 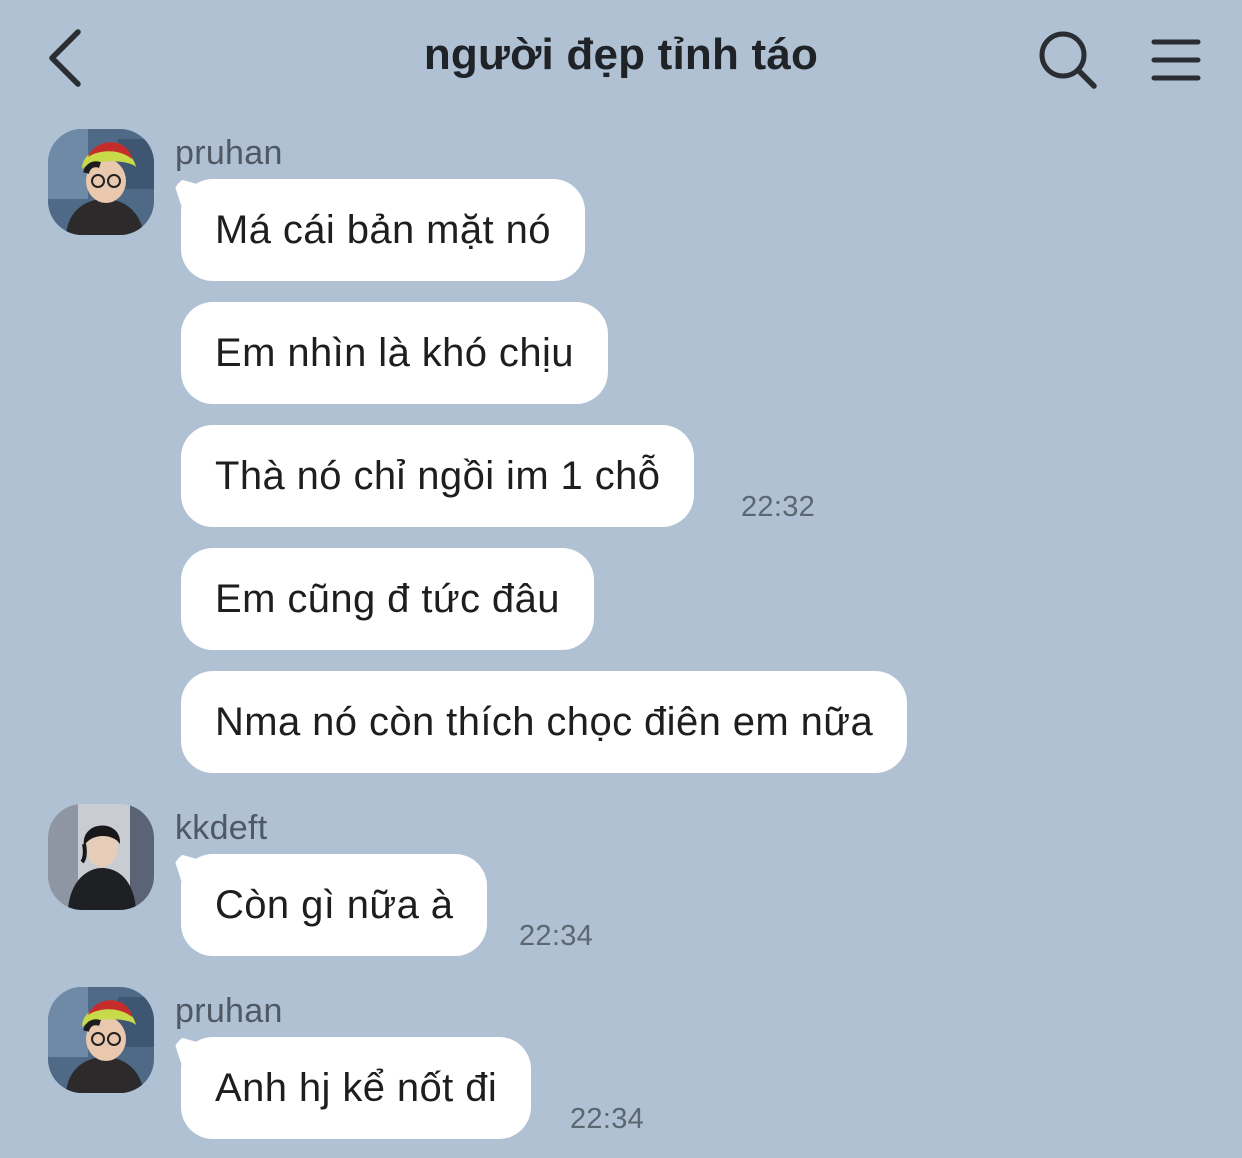 I want to click on message-text: Em nhìn là khó chịu, so click(x=394, y=353).